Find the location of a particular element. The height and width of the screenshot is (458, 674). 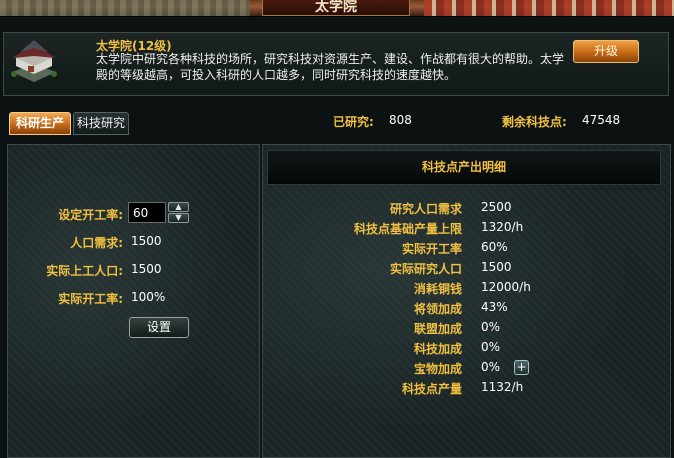

detail-label-actual-rate: 实际开工率 is located at coordinates (431, 249).